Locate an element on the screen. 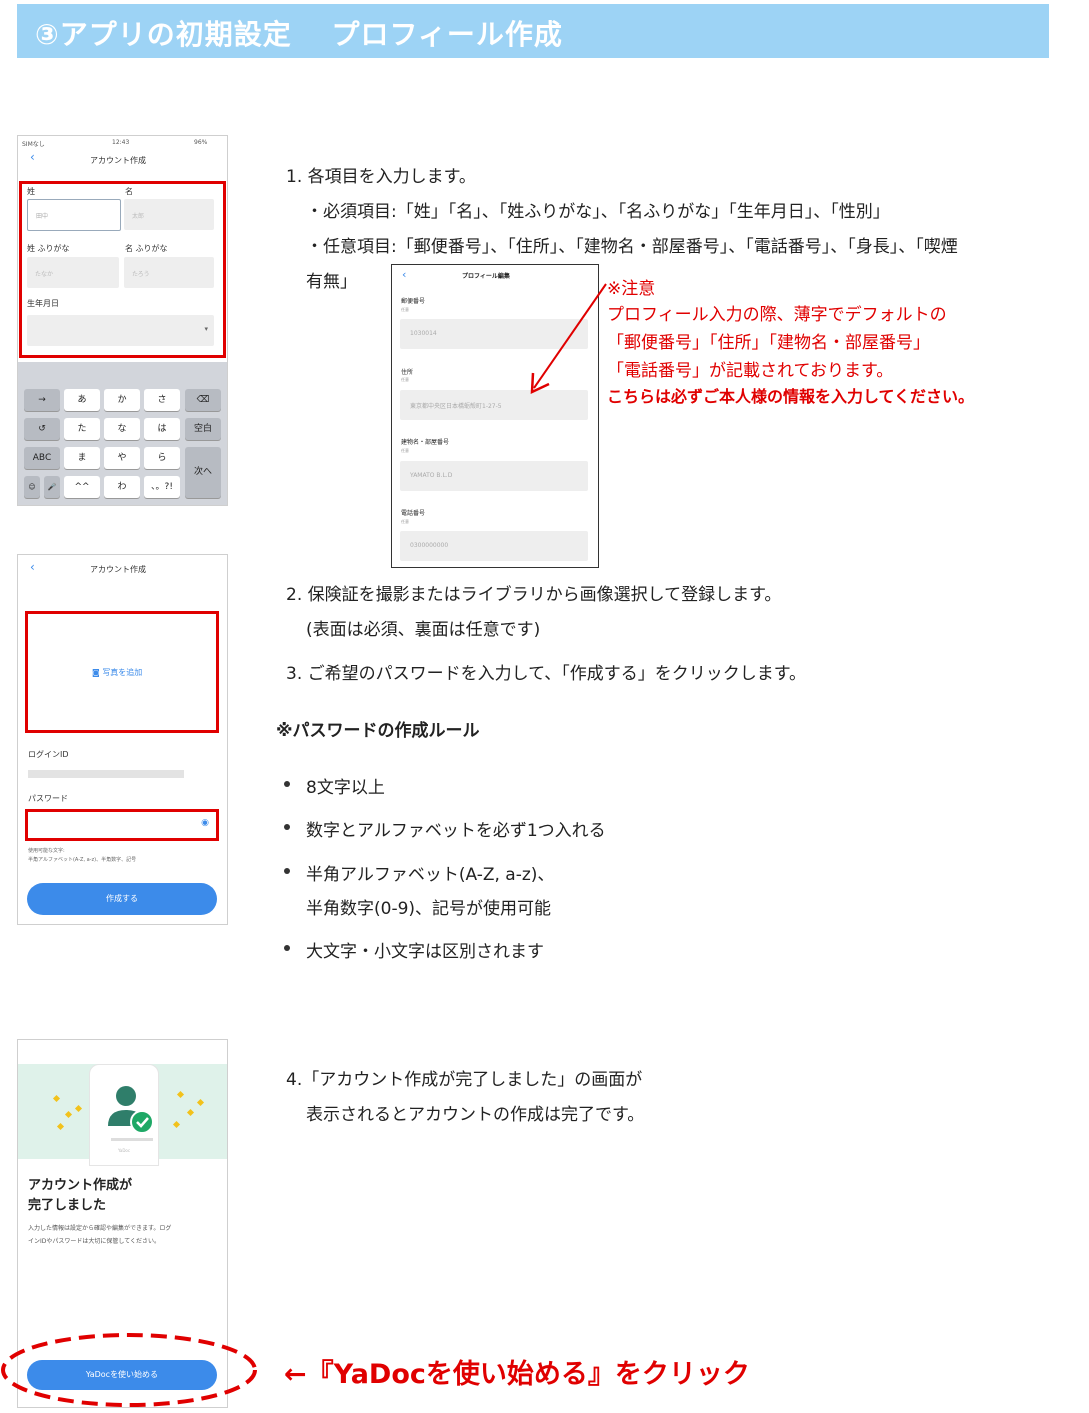 The image size is (1089, 1413). eye-icon: ◉ is located at coordinates (205, 823).